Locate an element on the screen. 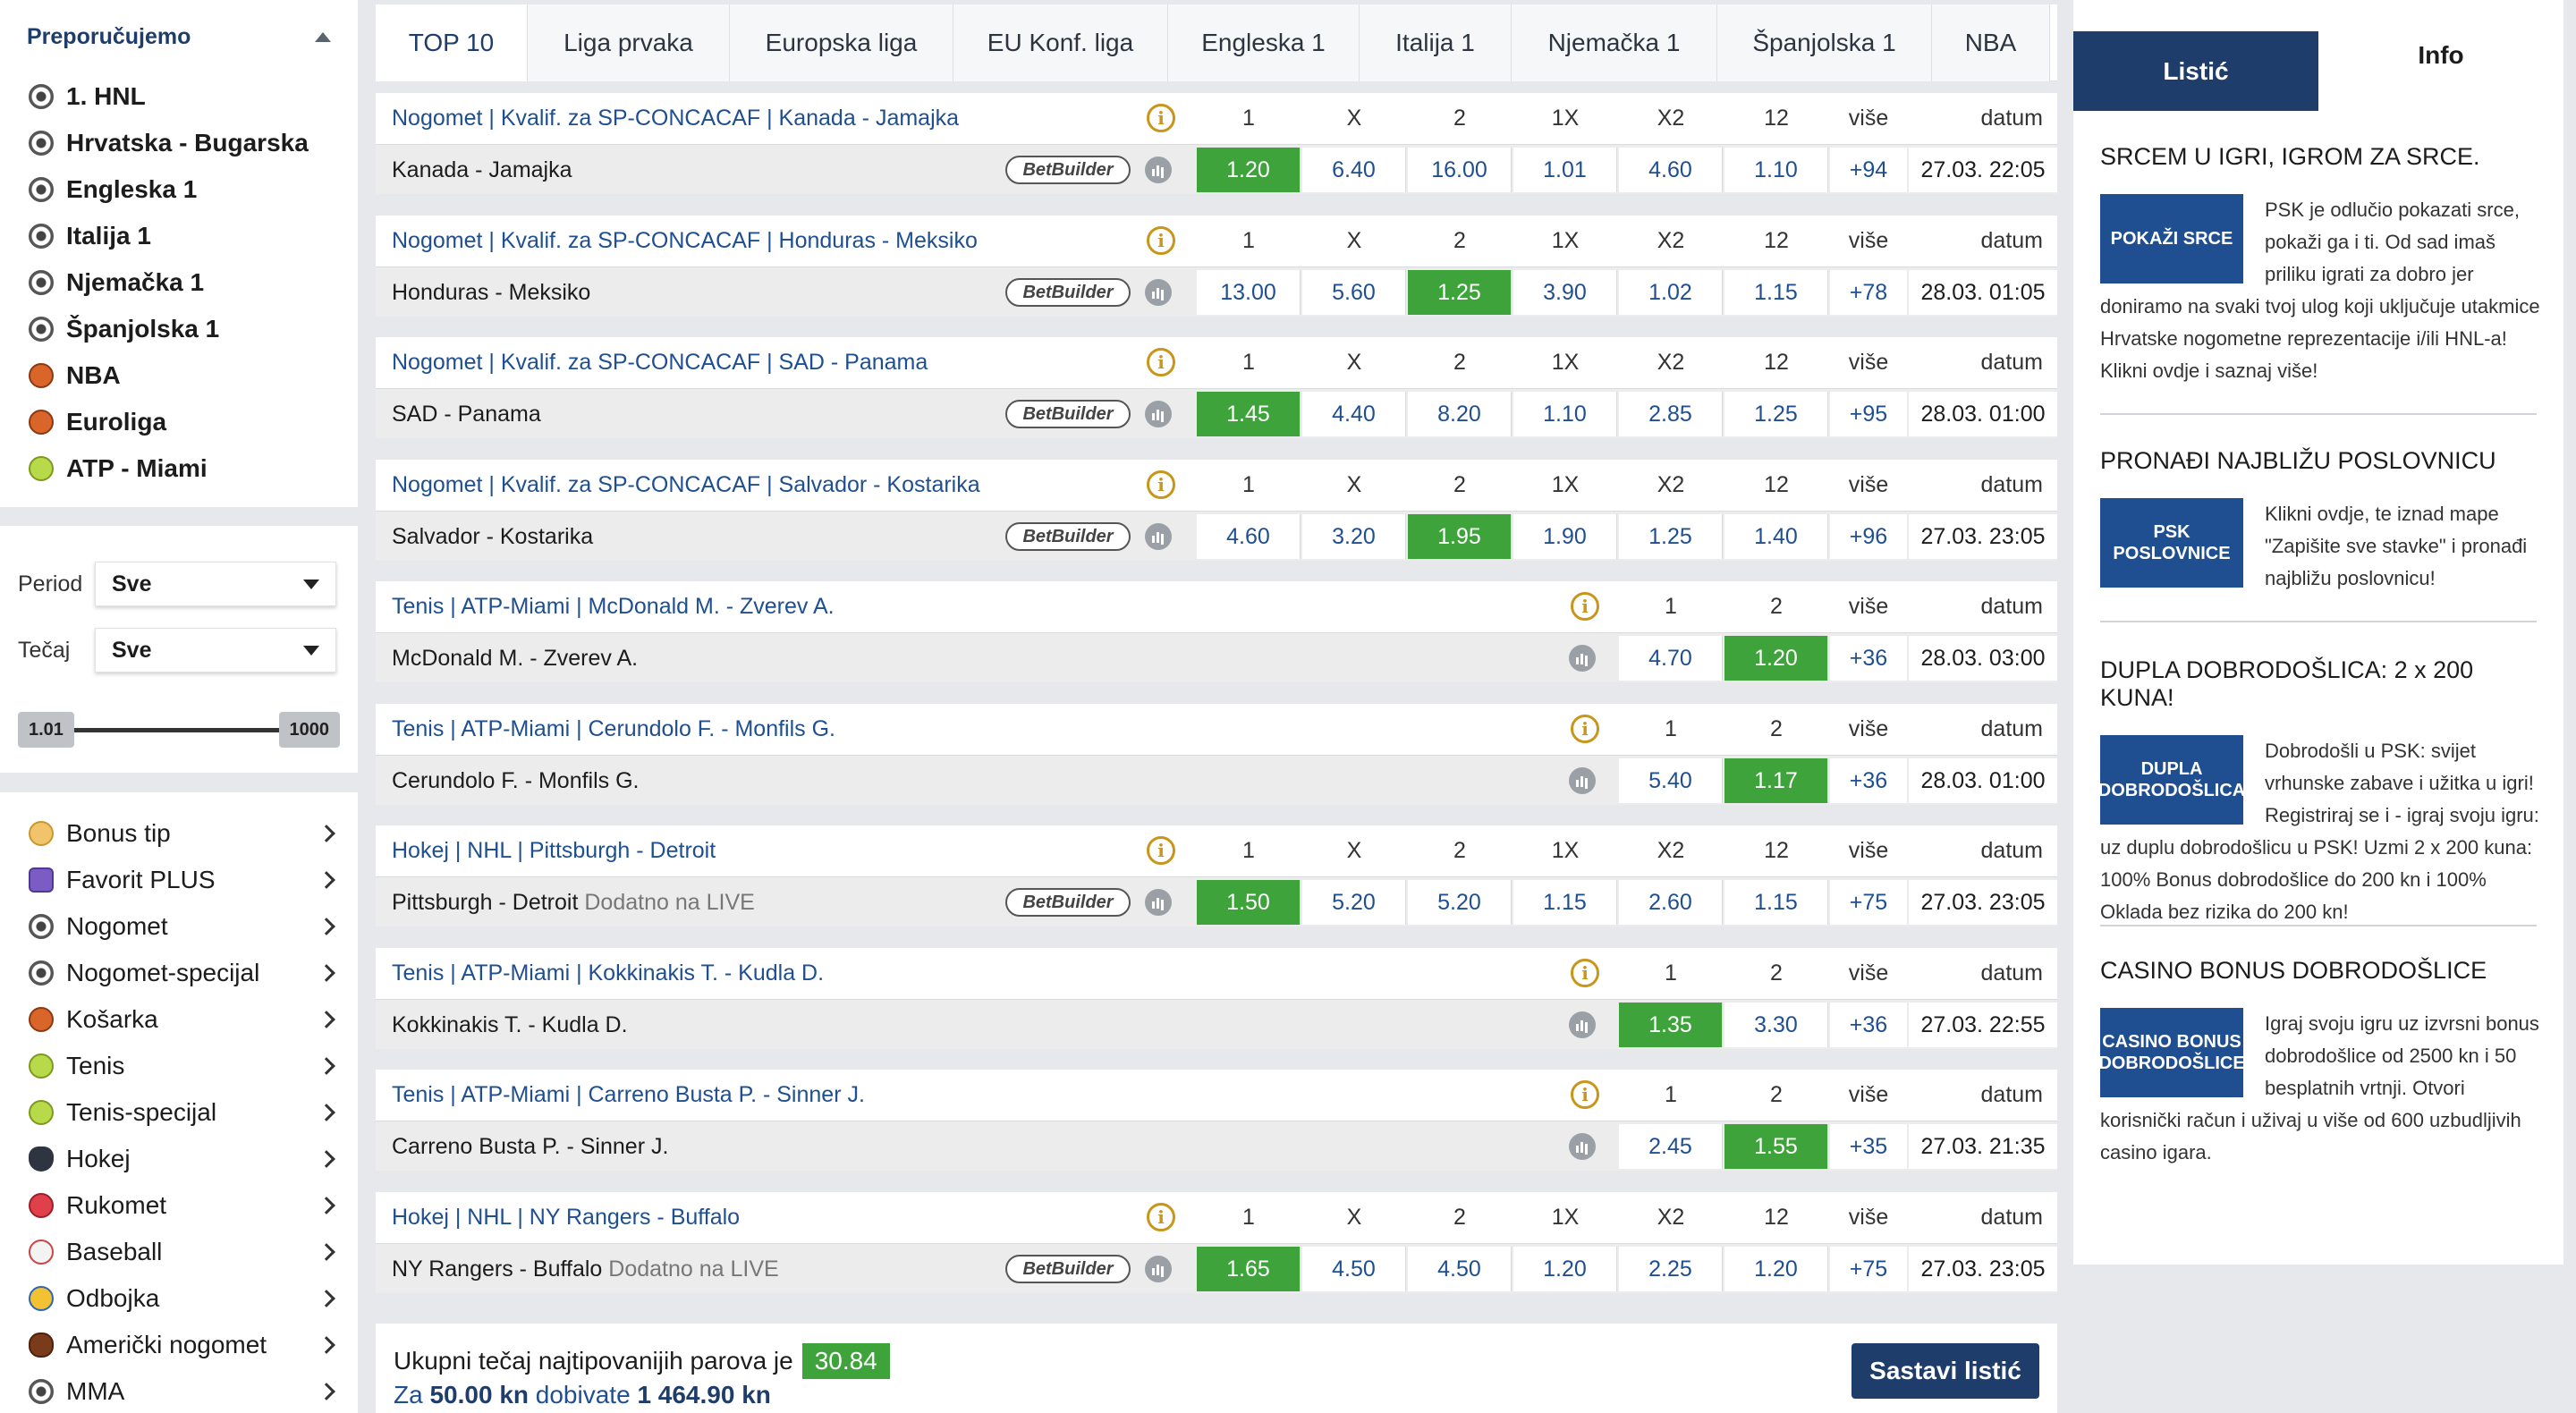  promo-banner-image: POKAŽI SRCE is located at coordinates (2171, 238).